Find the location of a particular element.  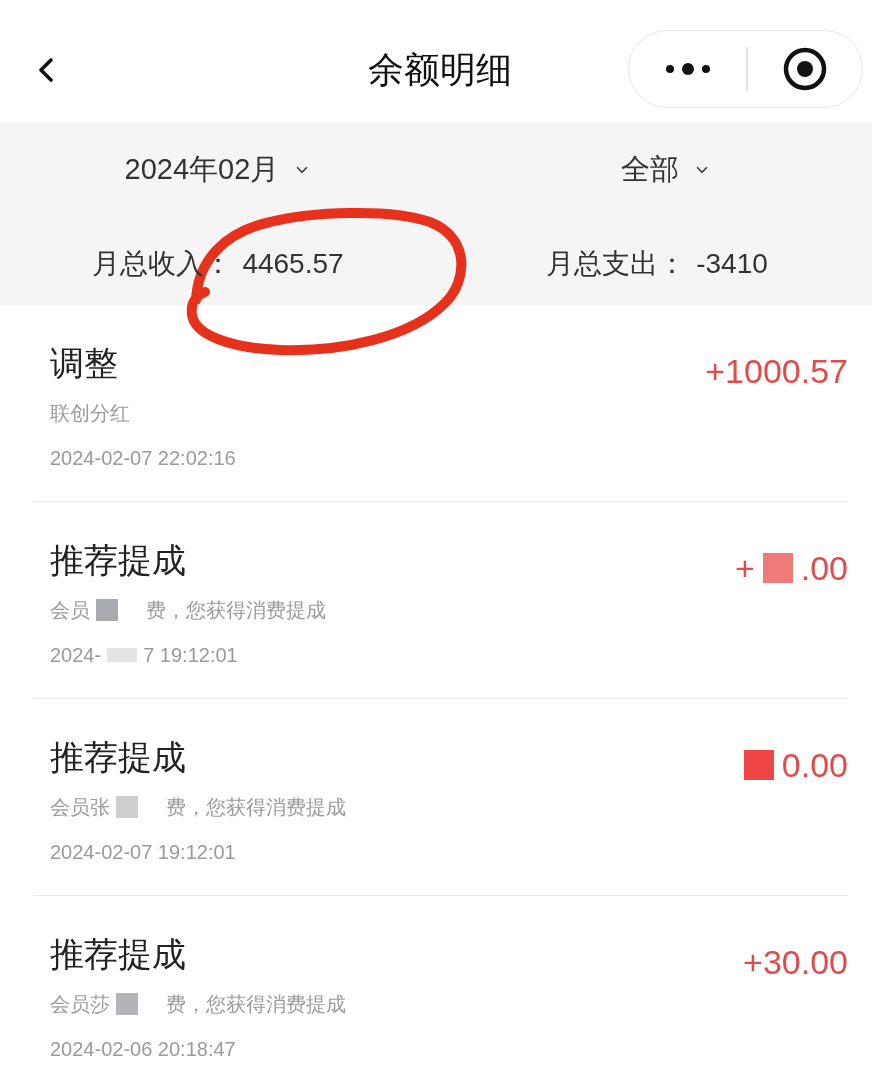

record-amount: +1000.57 is located at coordinates (776, 371).